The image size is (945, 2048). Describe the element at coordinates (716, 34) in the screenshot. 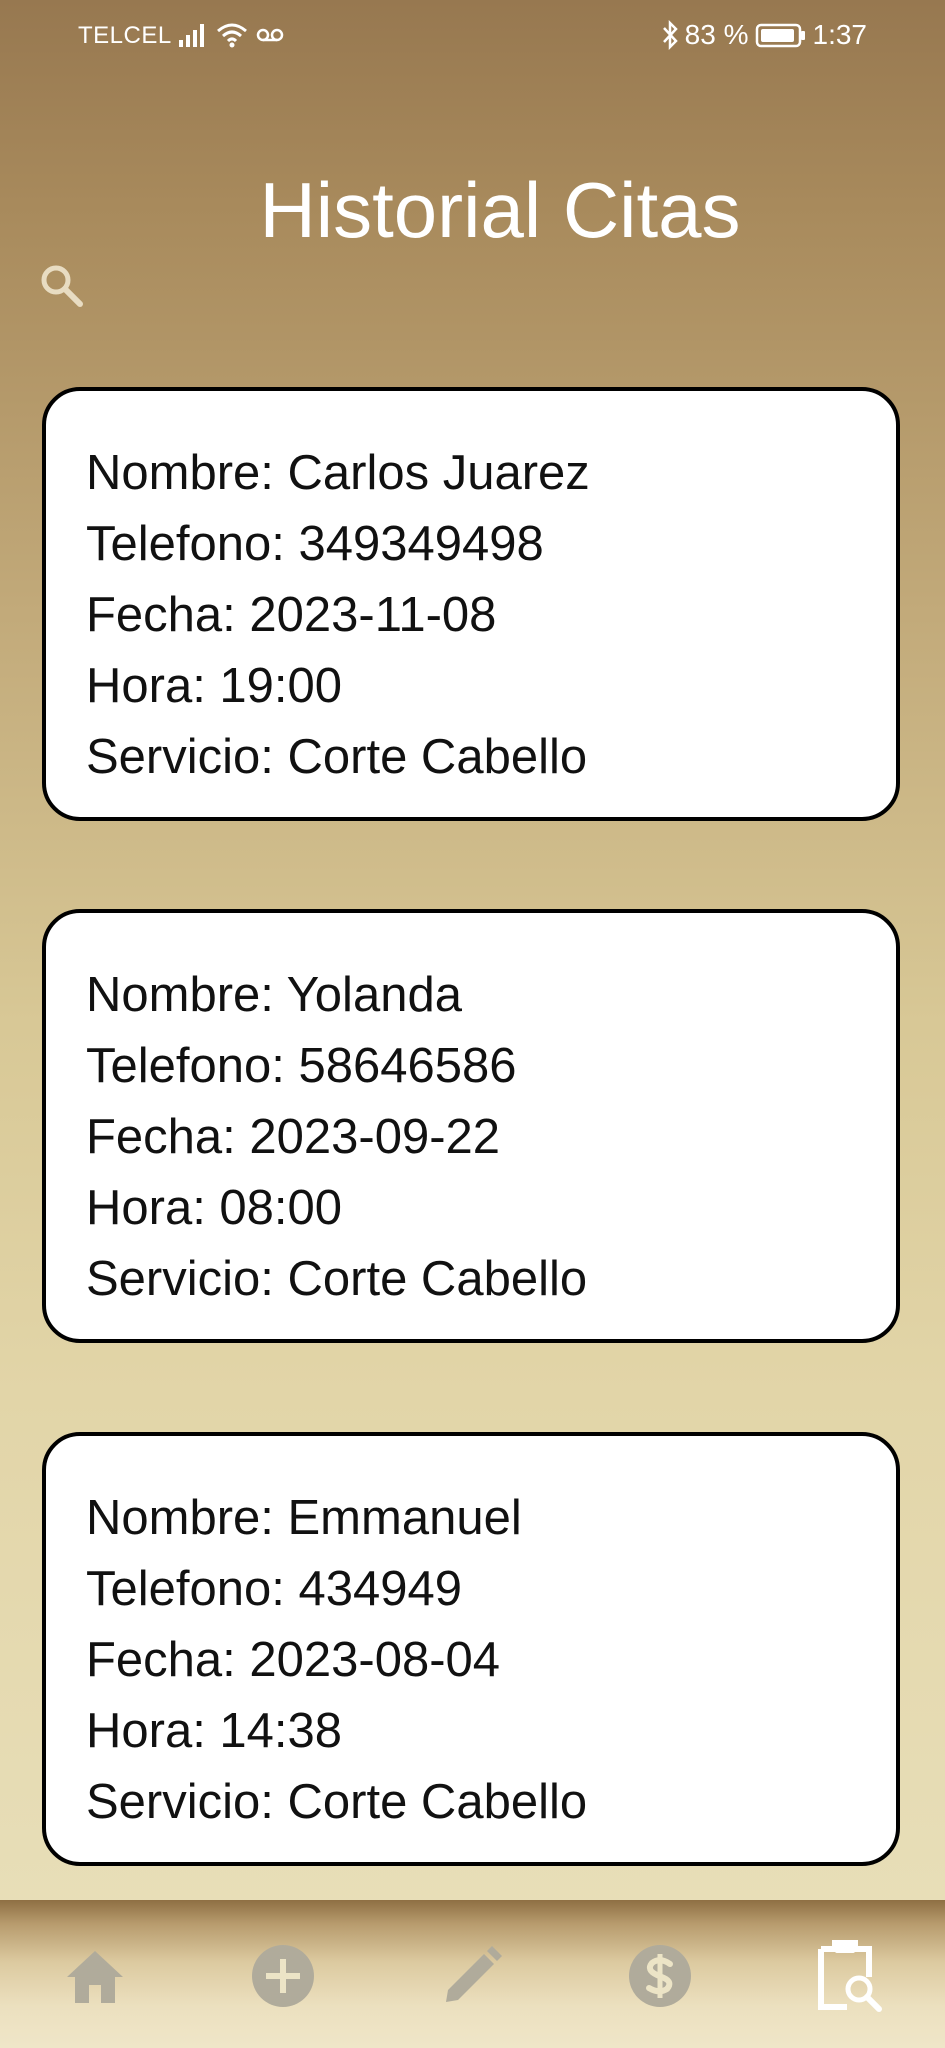

I see `battery-percent: 83 %` at that location.